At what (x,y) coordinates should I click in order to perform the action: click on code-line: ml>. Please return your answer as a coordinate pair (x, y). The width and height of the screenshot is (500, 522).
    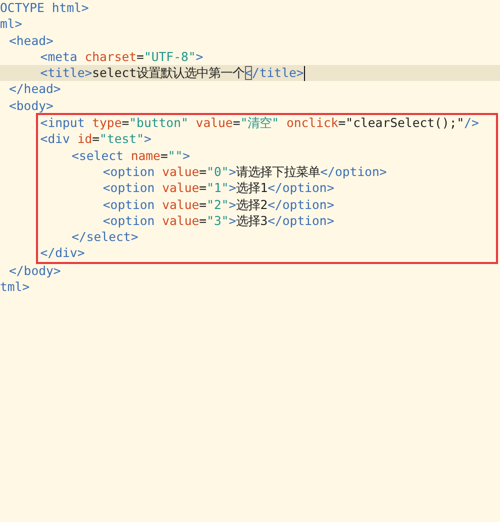
    Looking at the image, I should click on (11, 24).